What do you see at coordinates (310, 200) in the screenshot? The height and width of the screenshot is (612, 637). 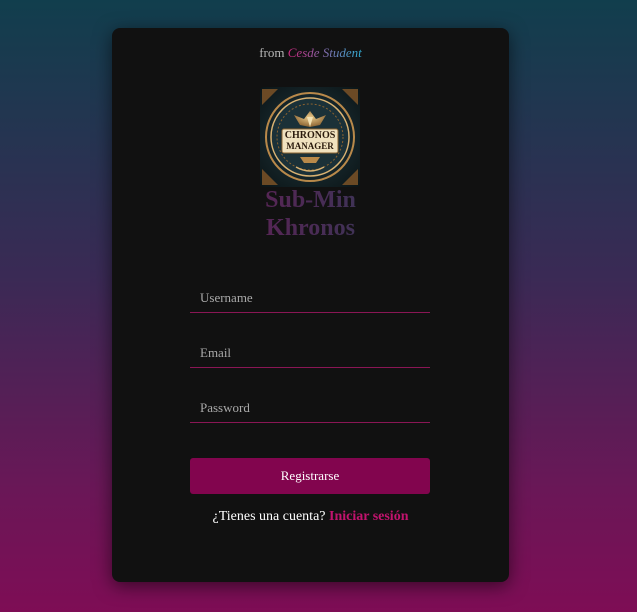 I see `app-title-line1: Sub-Min` at bounding box center [310, 200].